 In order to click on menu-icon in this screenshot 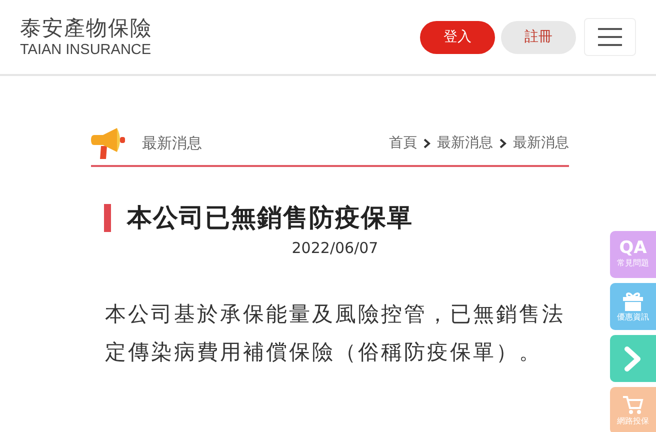, I will do `click(610, 37)`.